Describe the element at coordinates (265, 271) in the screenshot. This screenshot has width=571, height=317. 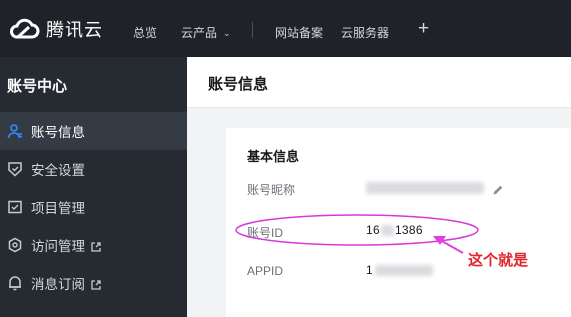
I see `appid-label: APPID` at that location.